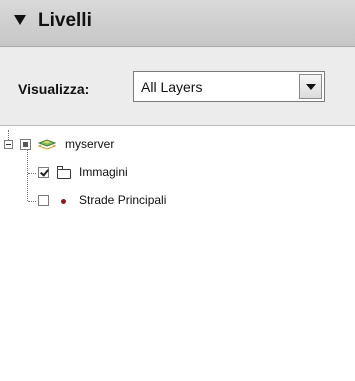 The width and height of the screenshot is (355, 381). What do you see at coordinates (8, 144) in the screenshot?
I see `collapse-toggle` at bounding box center [8, 144].